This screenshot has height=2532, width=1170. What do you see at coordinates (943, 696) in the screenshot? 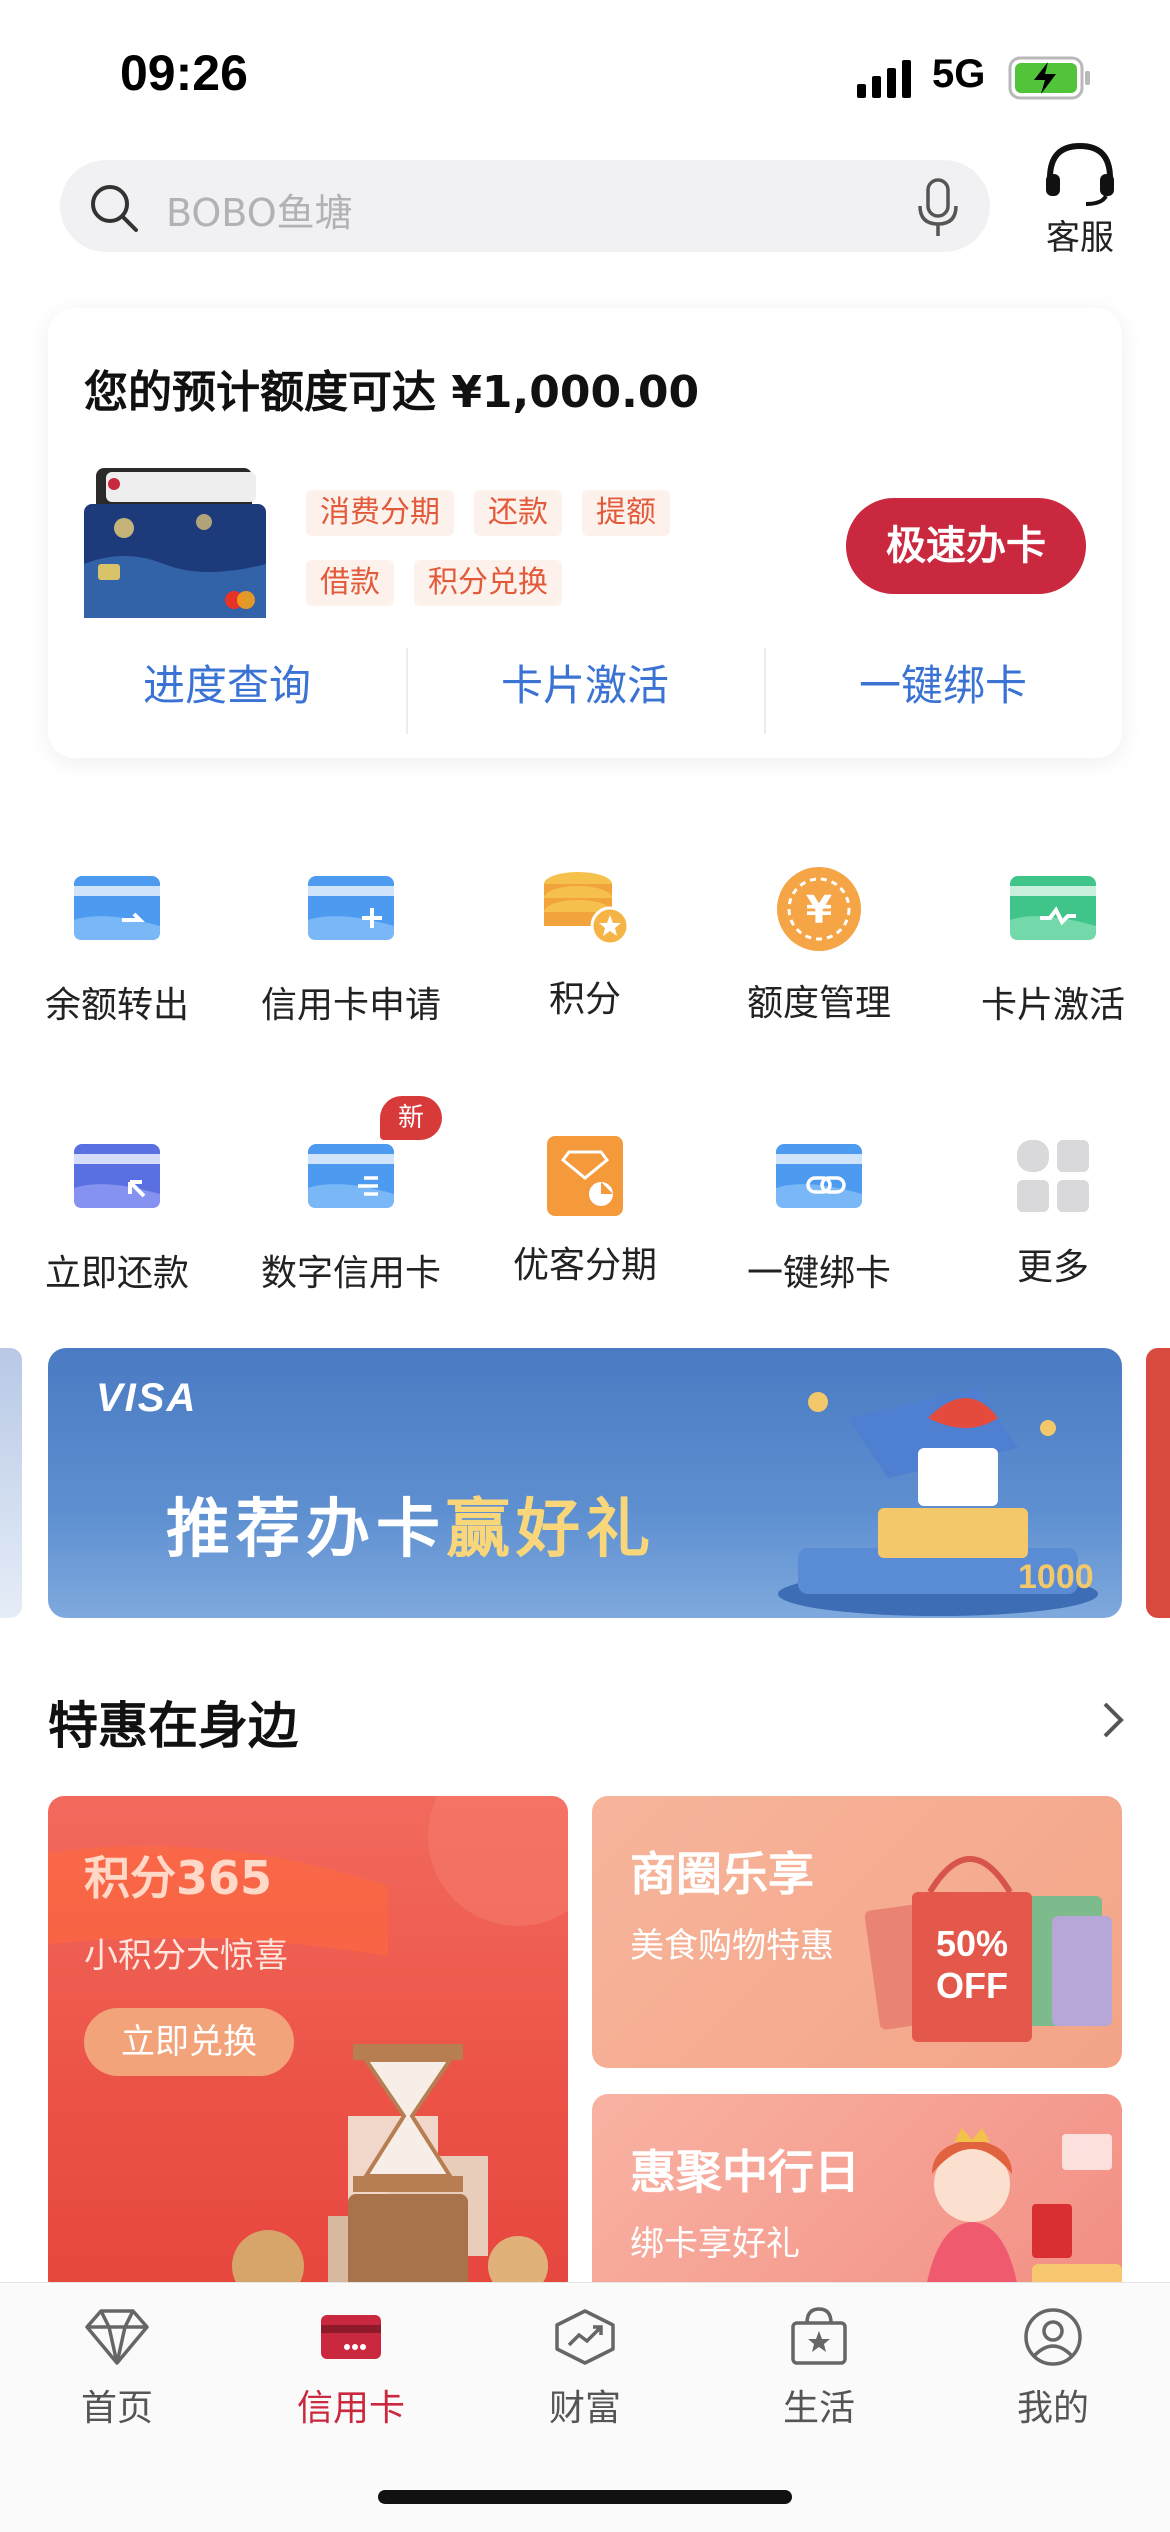
I see `bind-card-link: 一键绑卡` at bounding box center [943, 696].